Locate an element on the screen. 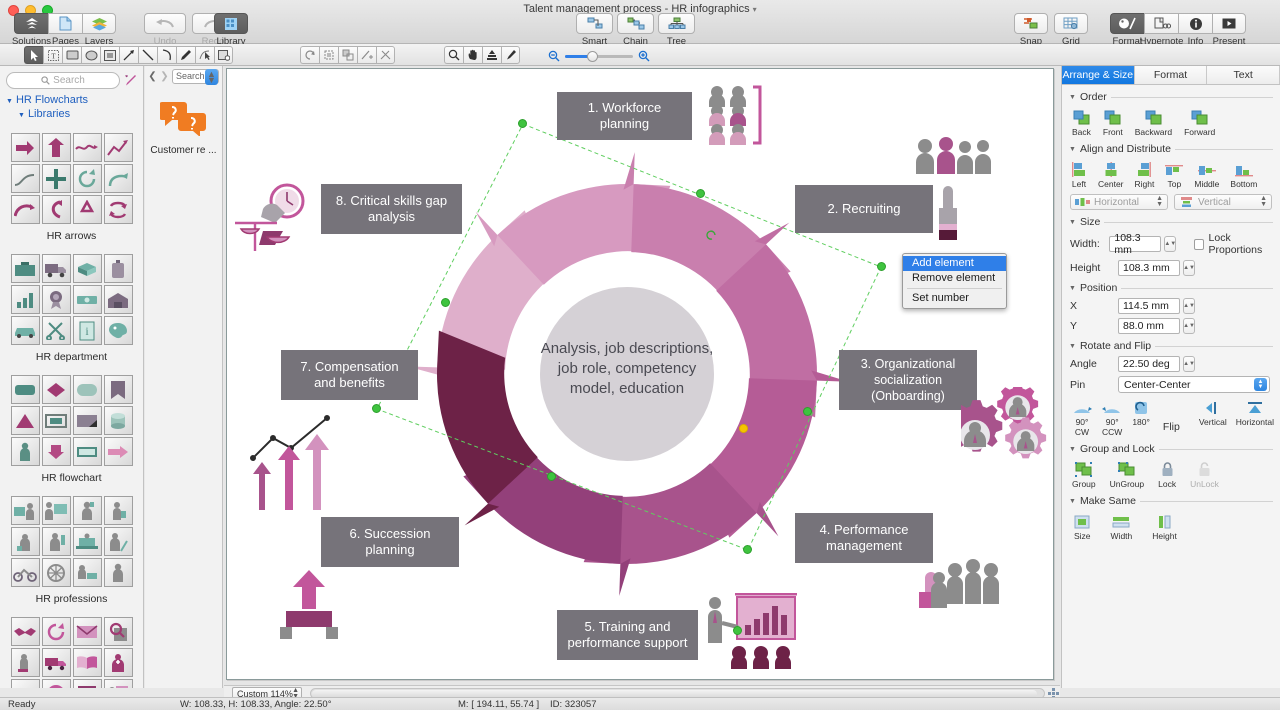  shape-painter is located at coordinates (56, 541).